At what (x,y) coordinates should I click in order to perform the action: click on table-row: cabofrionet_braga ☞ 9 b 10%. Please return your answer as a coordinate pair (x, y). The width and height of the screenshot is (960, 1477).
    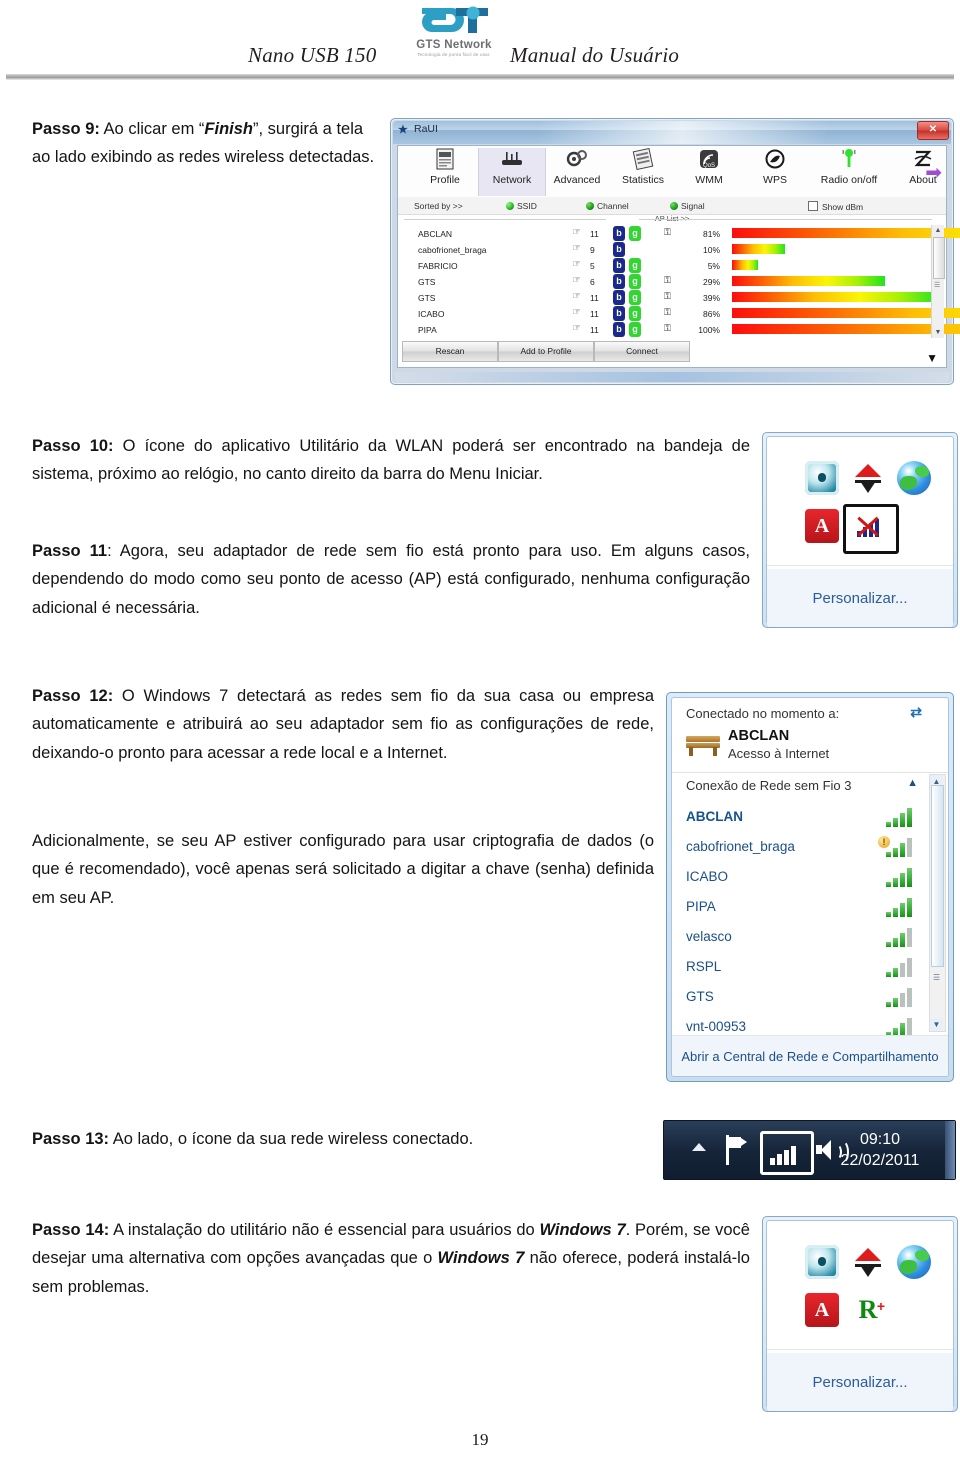
    Looking at the image, I should click on (665, 249).